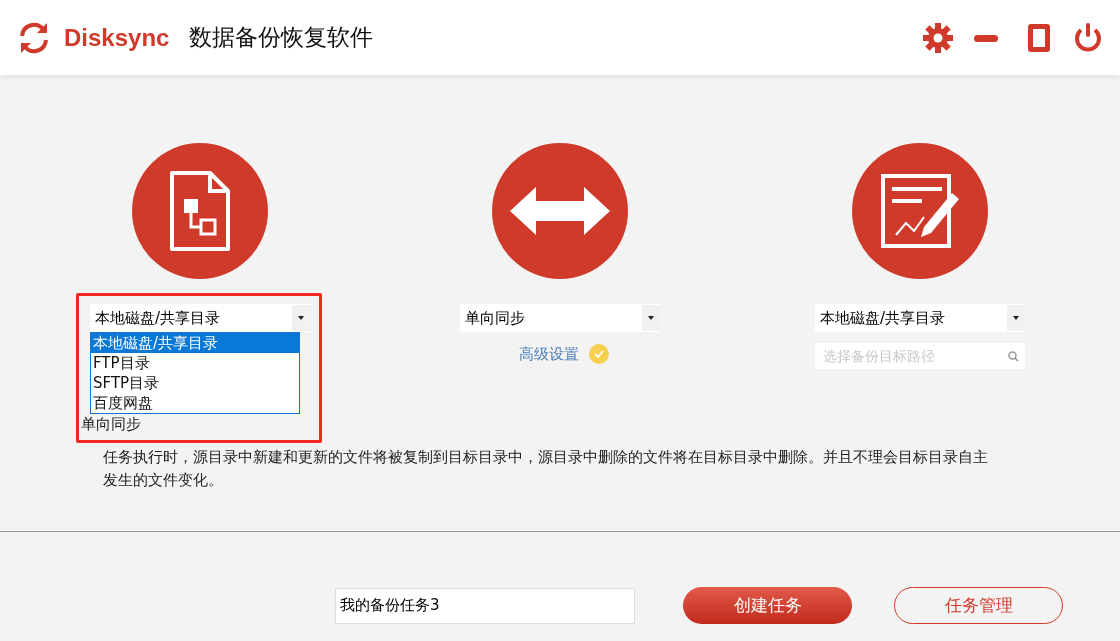 This screenshot has height=641, width=1120. I want to click on mode-select: 单向同步, so click(560, 318).